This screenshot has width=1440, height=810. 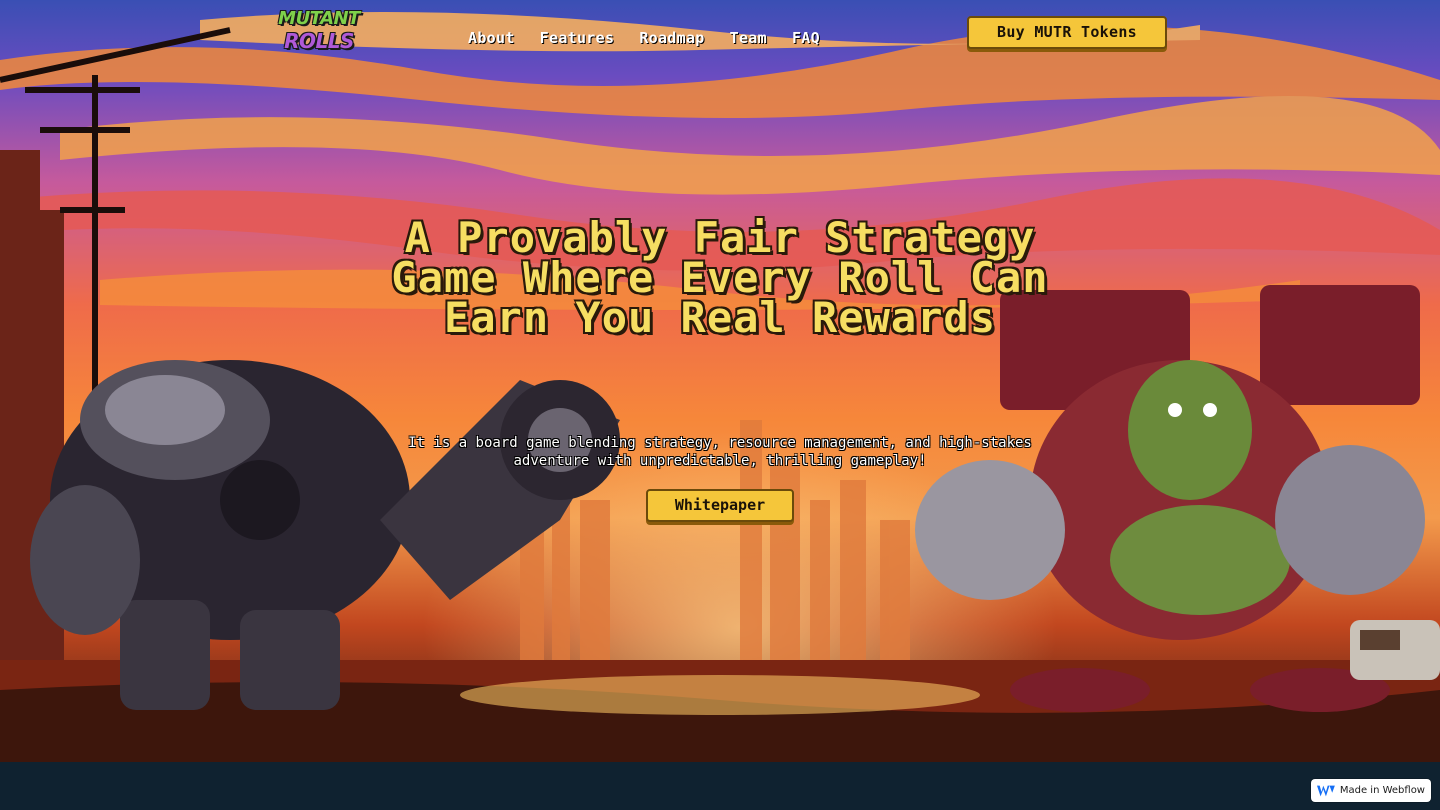 I want to click on nav-link-roadmap: Roadmap, so click(x=671, y=38).